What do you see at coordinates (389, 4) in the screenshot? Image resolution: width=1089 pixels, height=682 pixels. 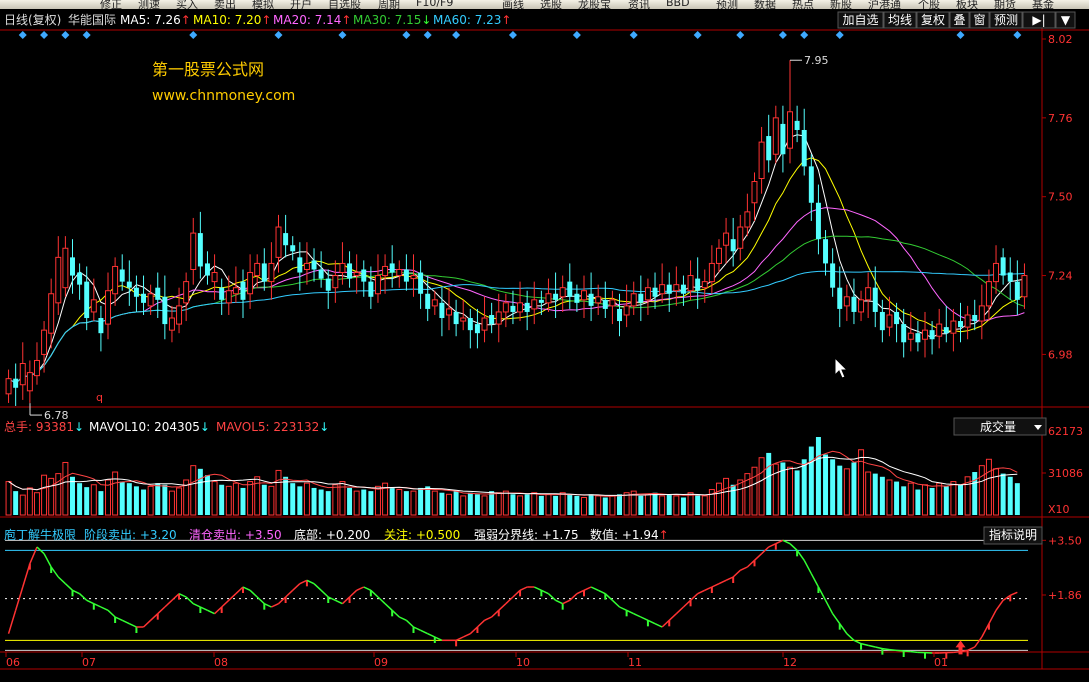 I see `toolbar-item: 周期` at bounding box center [389, 4].